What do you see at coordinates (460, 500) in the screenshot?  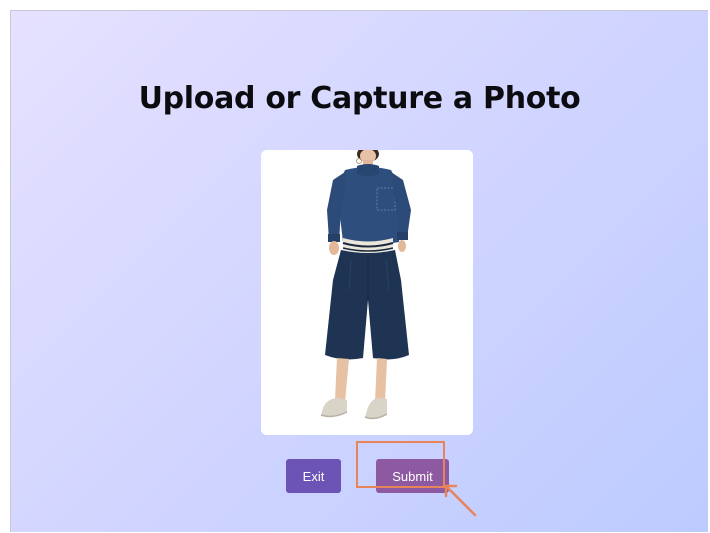 I see `pointer-arrow-icon` at bounding box center [460, 500].